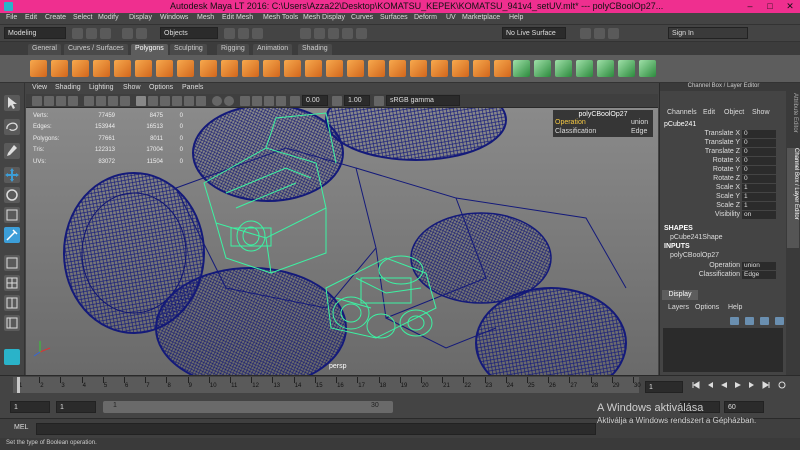  What do you see at coordinates (759, 161) in the screenshot?
I see `channel-rotate-x-field: 0` at bounding box center [759, 161].